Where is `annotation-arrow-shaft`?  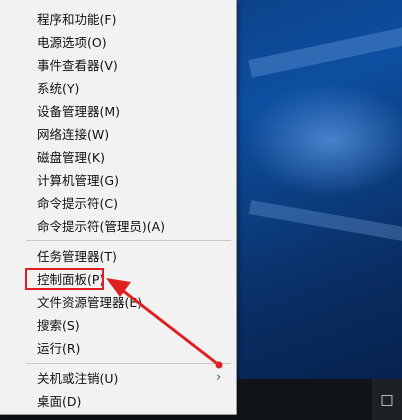 annotation-arrow-shaft is located at coordinates (170, 327).